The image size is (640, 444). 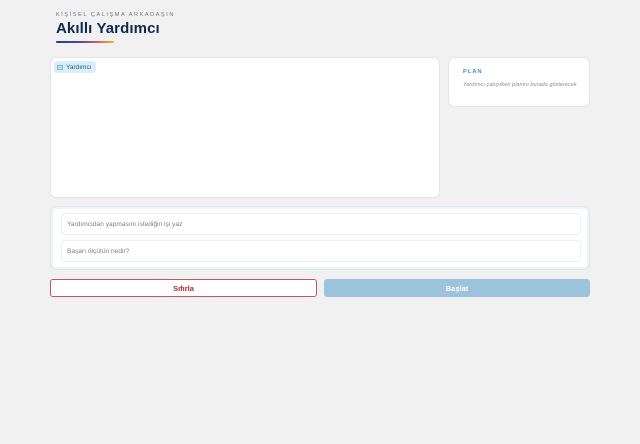 I want to click on title-underline, so click(x=85, y=42).